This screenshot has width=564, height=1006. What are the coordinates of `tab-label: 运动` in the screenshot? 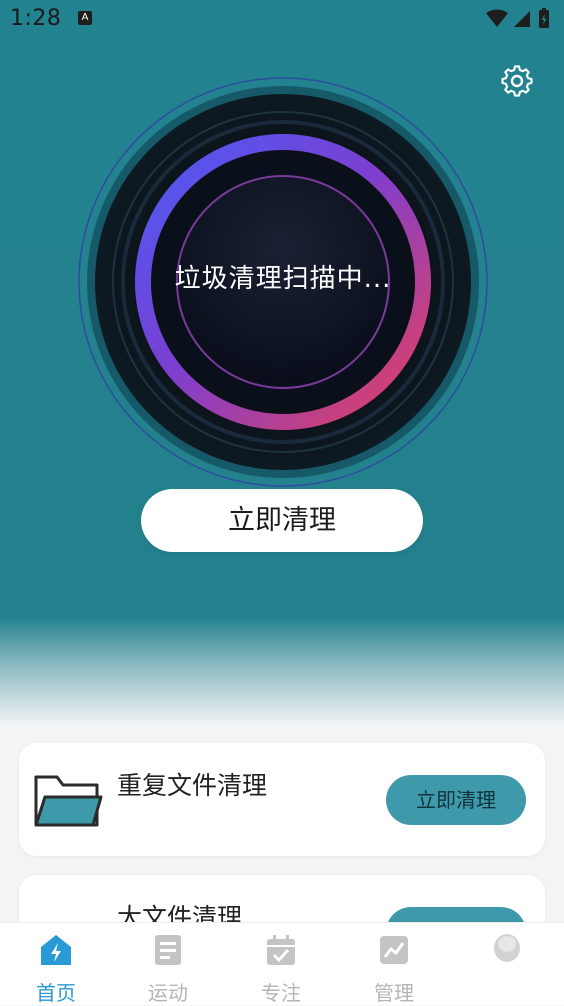 It's located at (168, 993).